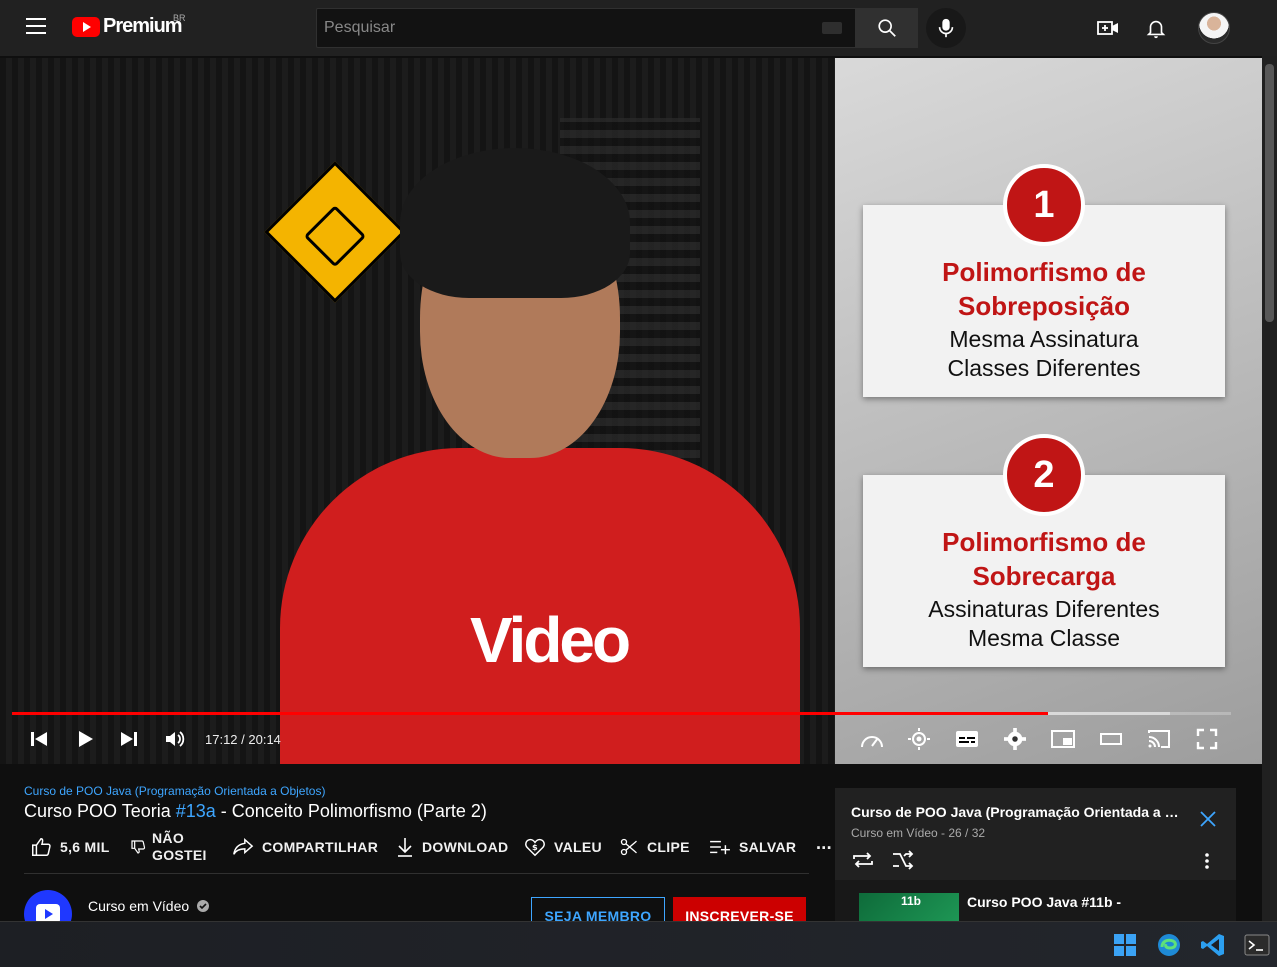  I want to click on youtube-logo-icon, so click(86, 26).